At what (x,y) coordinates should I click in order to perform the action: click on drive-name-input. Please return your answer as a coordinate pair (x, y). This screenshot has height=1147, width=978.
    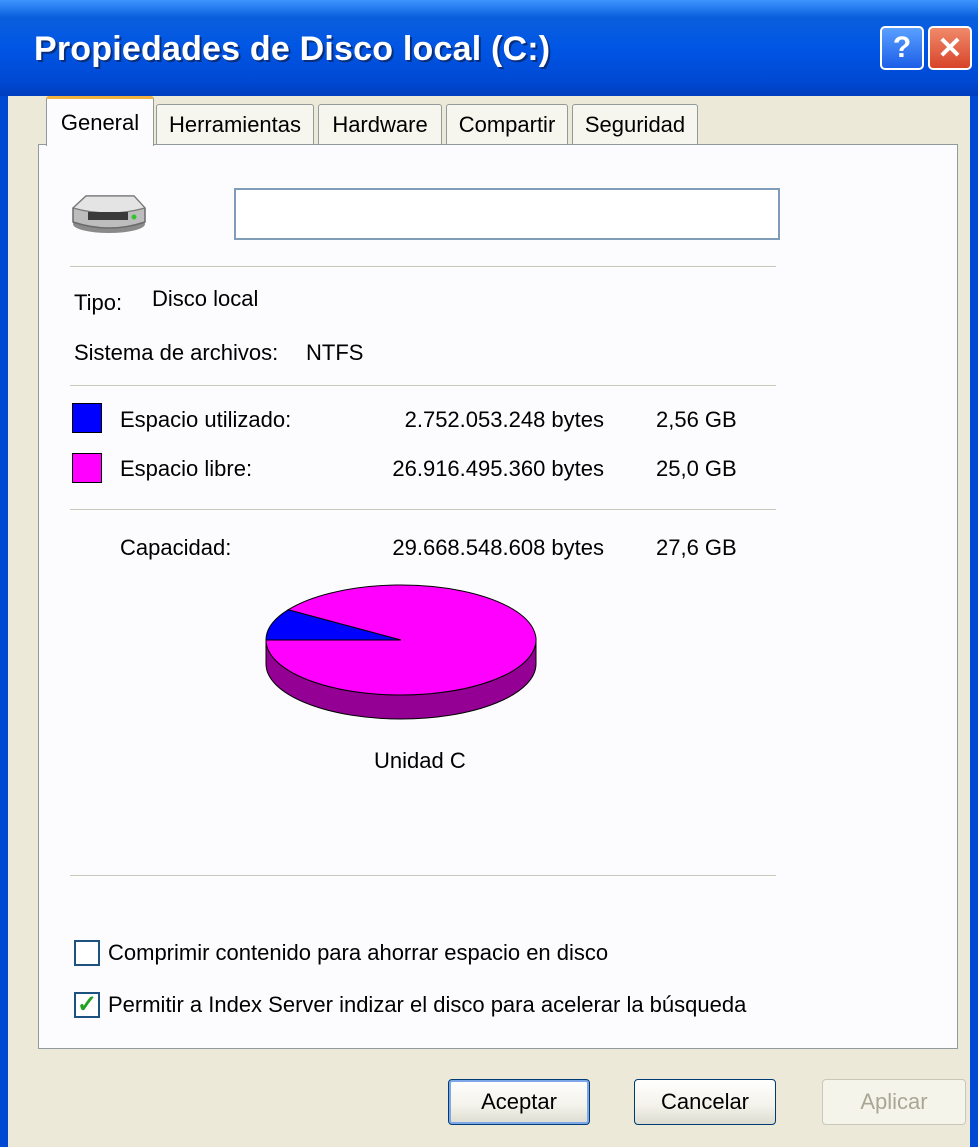
    Looking at the image, I should click on (507, 214).